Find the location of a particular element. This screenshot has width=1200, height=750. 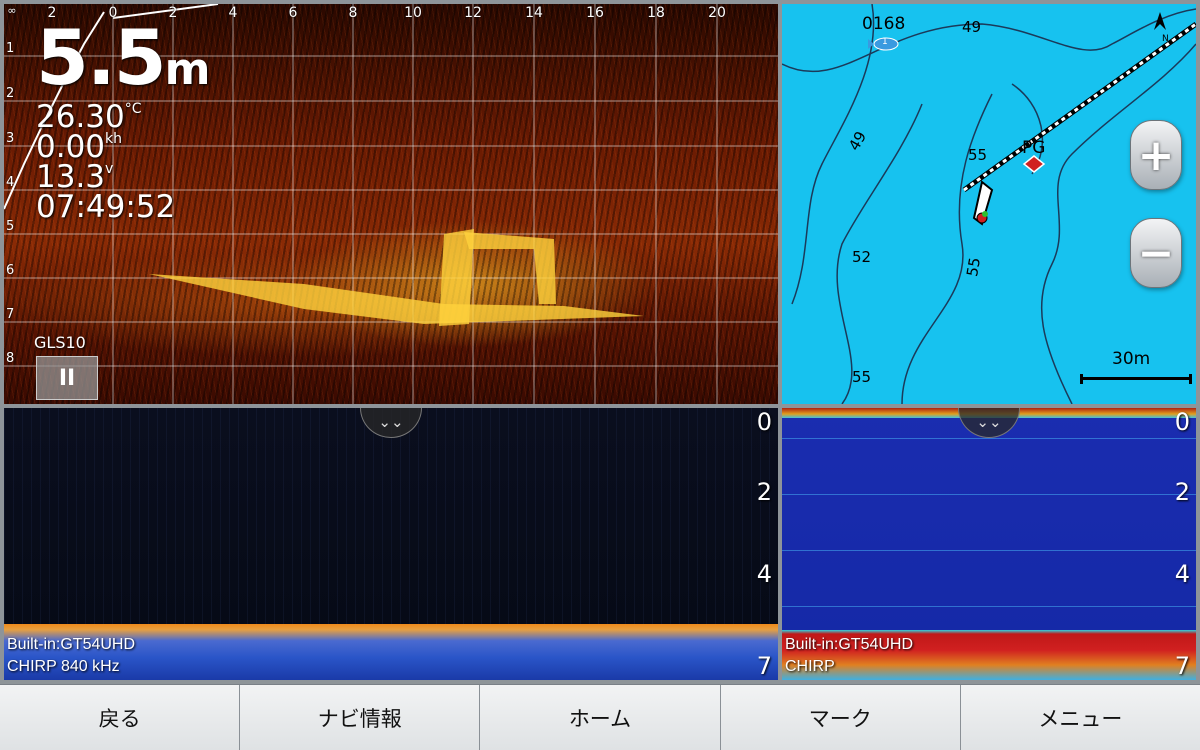

transducer-frequency: CHIRP is located at coordinates (810, 666).